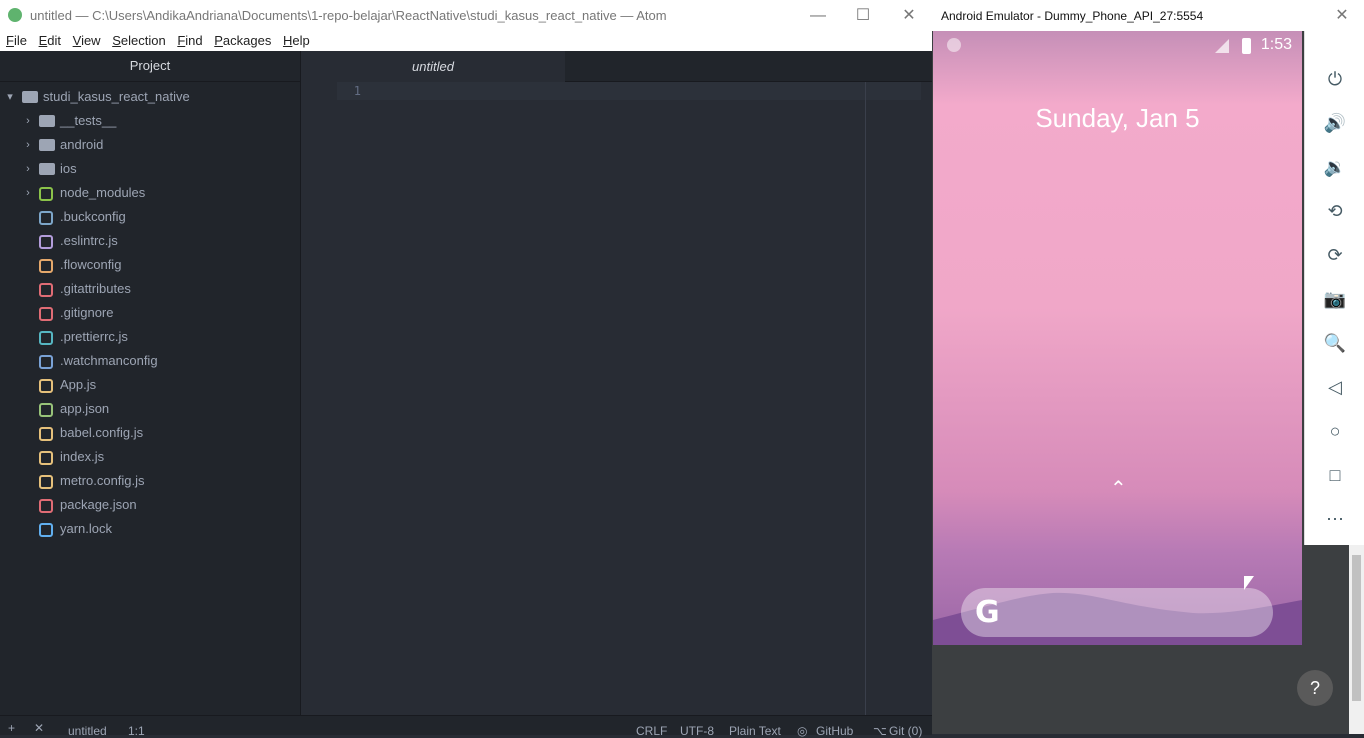  Describe the element at coordinates (1335, 123) in the screenshot. I see `volume-up-icon: 🔊` at that location.